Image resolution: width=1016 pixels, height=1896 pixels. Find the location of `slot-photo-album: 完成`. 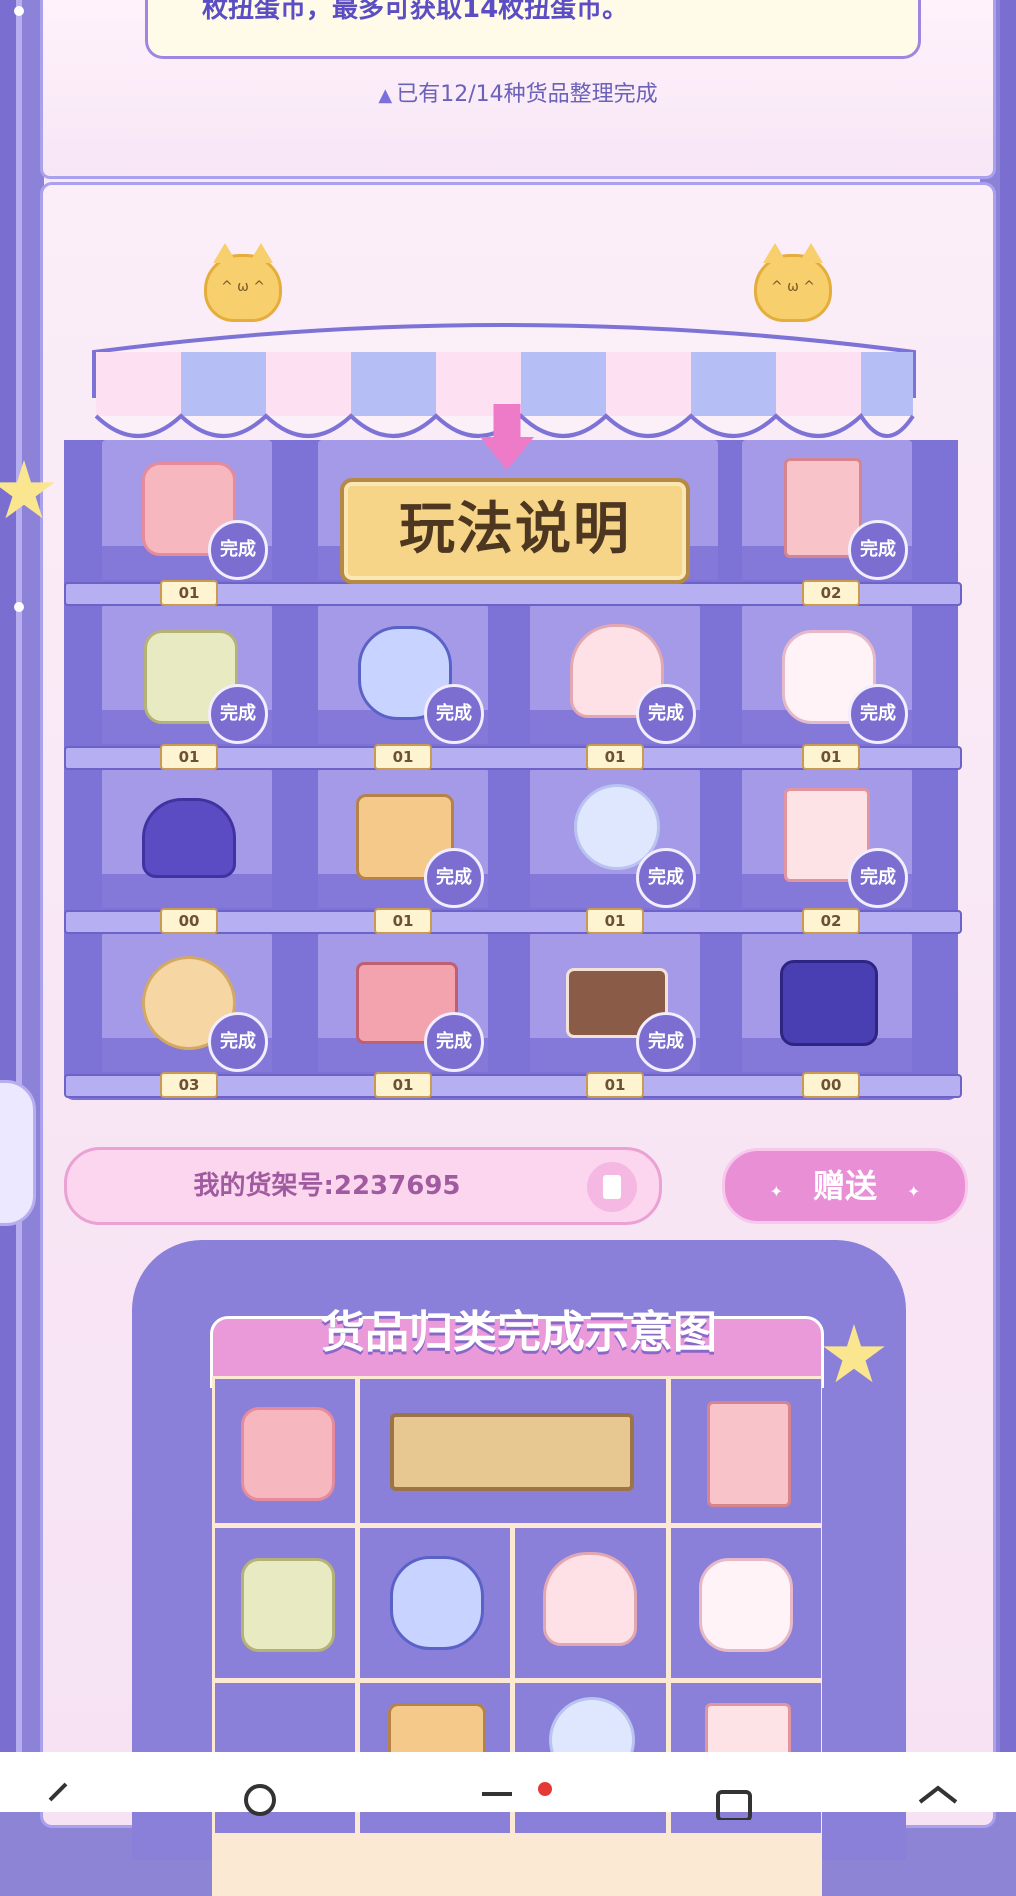

slot-photo-album: 完成 is located at coordinates (827, 510).